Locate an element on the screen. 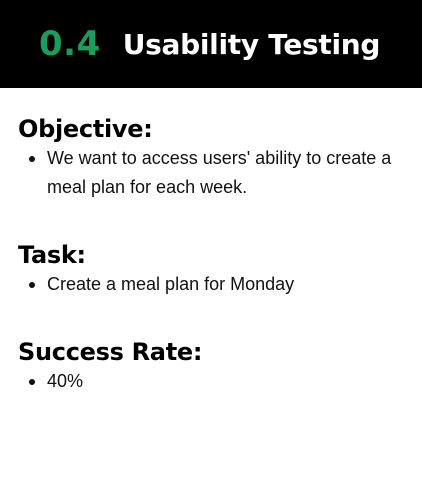 The image size is (422, 488). list-item: Create a meal plan for Monday is located at coordinates (211, 284).